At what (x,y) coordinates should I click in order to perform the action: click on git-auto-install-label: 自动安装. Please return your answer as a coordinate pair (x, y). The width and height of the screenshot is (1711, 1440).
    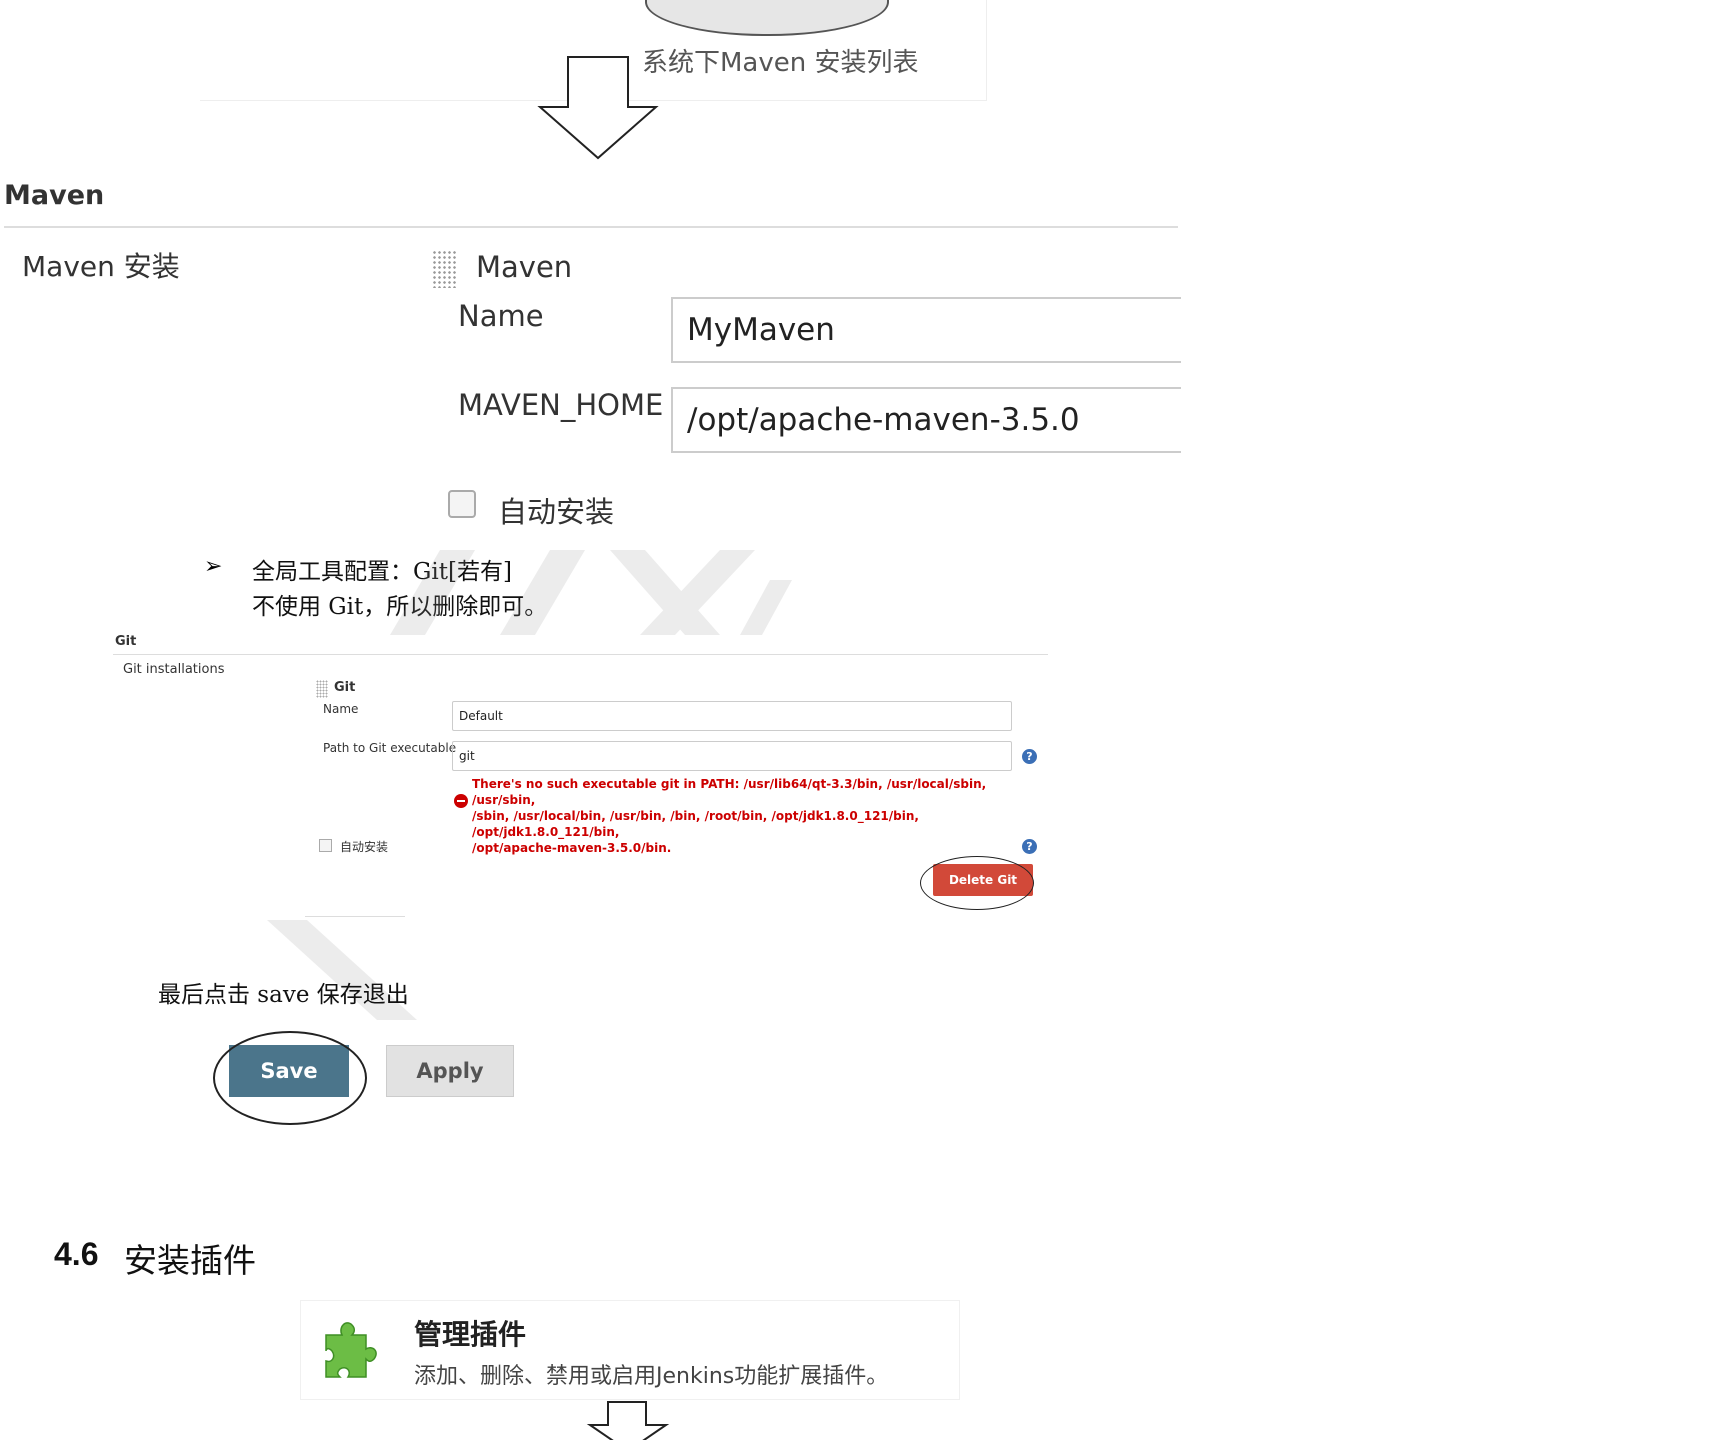
    Looking at the image, I should click on (364, 847).